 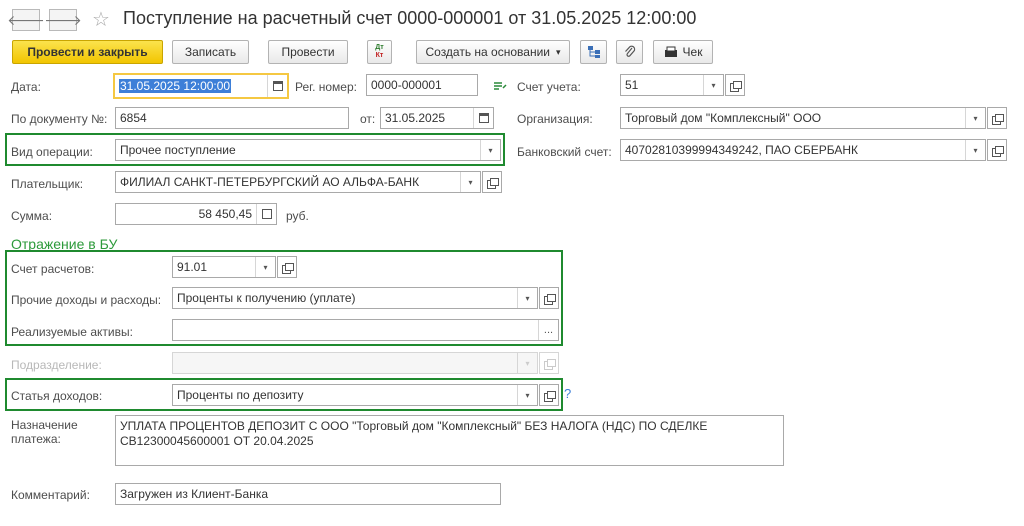 What do you see at coordinates (232, 118) in the screenshot?
I see `doc-number-field: 6854` at bounding box center [232, 118].